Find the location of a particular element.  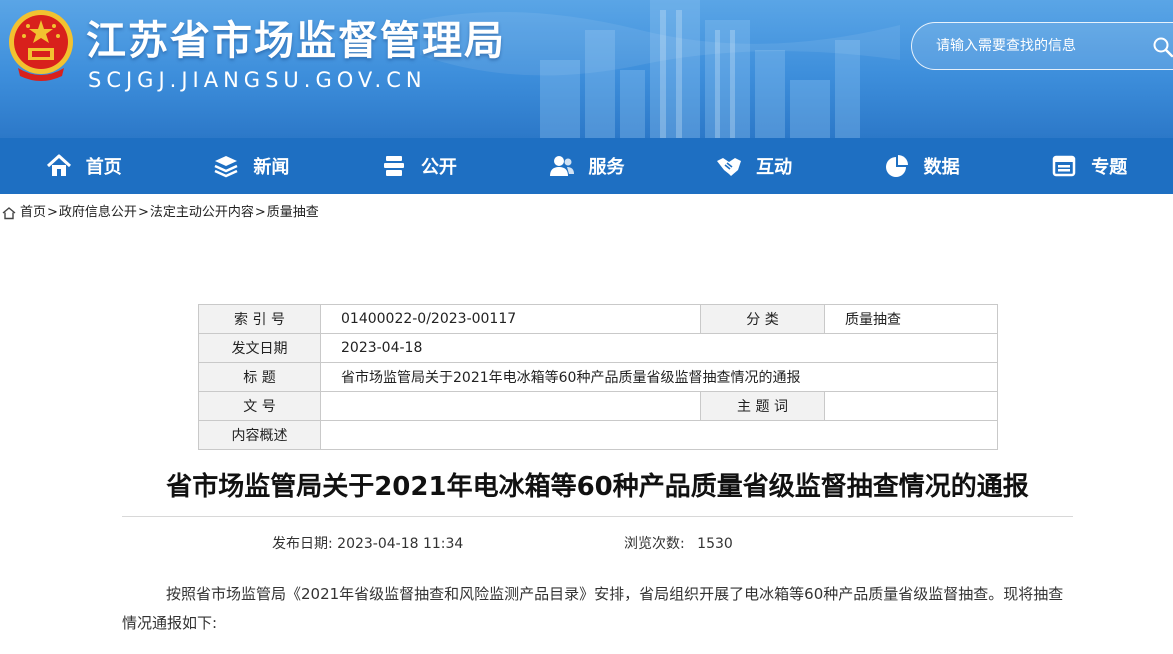

users-icon is located at coordinates (561, 166).